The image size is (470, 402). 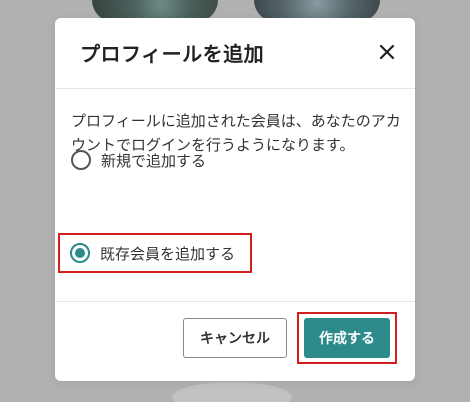 I want to click on radio-selected-dot, so click(x=80, y=253).